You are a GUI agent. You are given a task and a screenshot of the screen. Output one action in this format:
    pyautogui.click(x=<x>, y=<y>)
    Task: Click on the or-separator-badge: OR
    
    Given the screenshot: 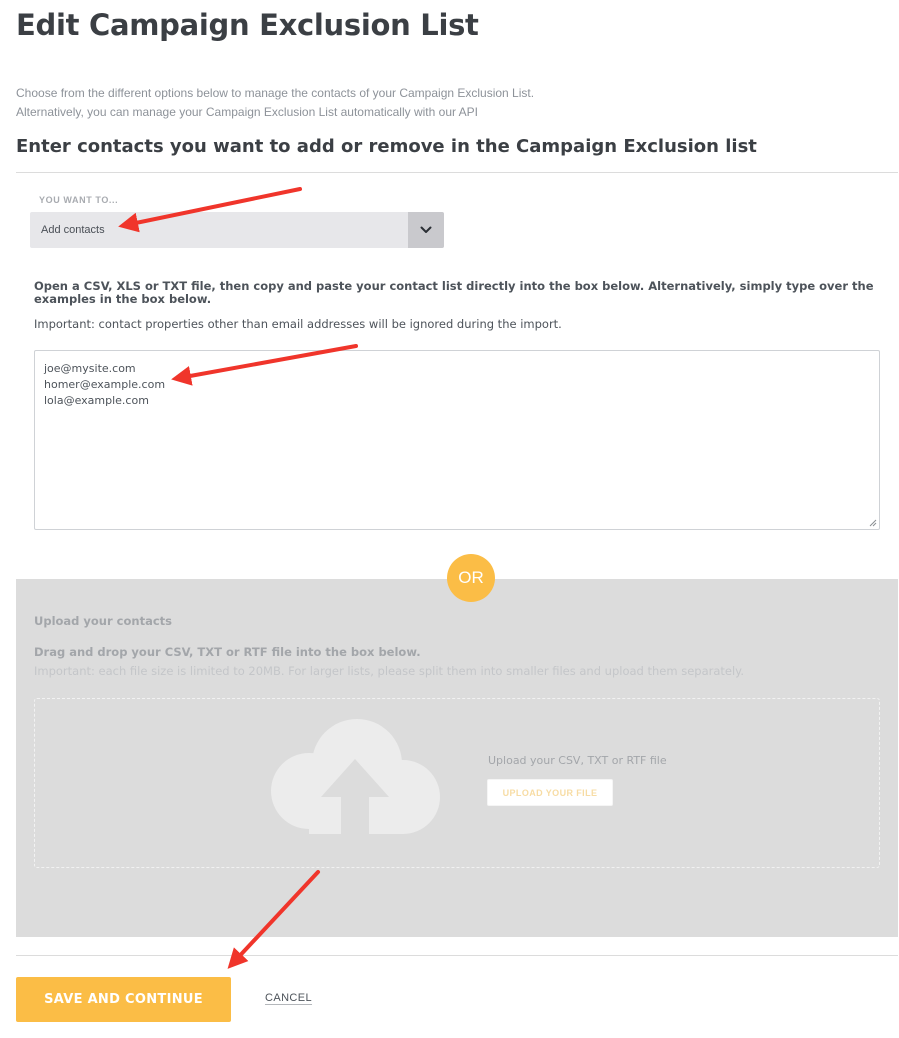 What is the action you would take?
    pyautogui.click(x=471, y=578)
    